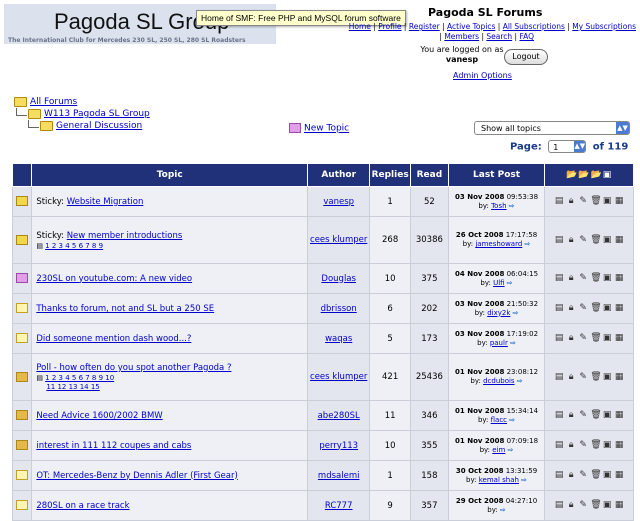  I want to click on topic-link: Thanks to forum, not and SL but a 250 SE, so click(125, 309).